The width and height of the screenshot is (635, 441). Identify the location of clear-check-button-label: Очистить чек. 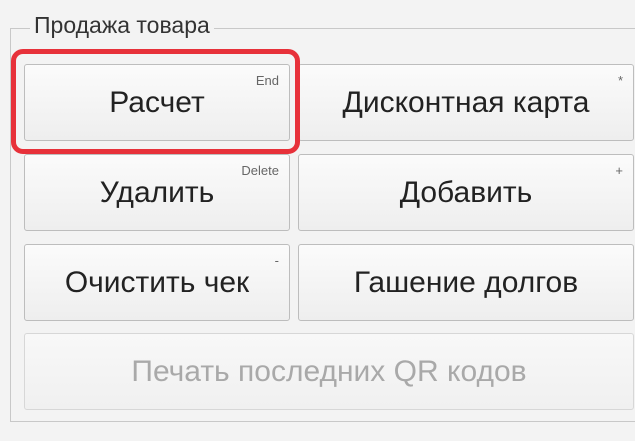
(157, 282).